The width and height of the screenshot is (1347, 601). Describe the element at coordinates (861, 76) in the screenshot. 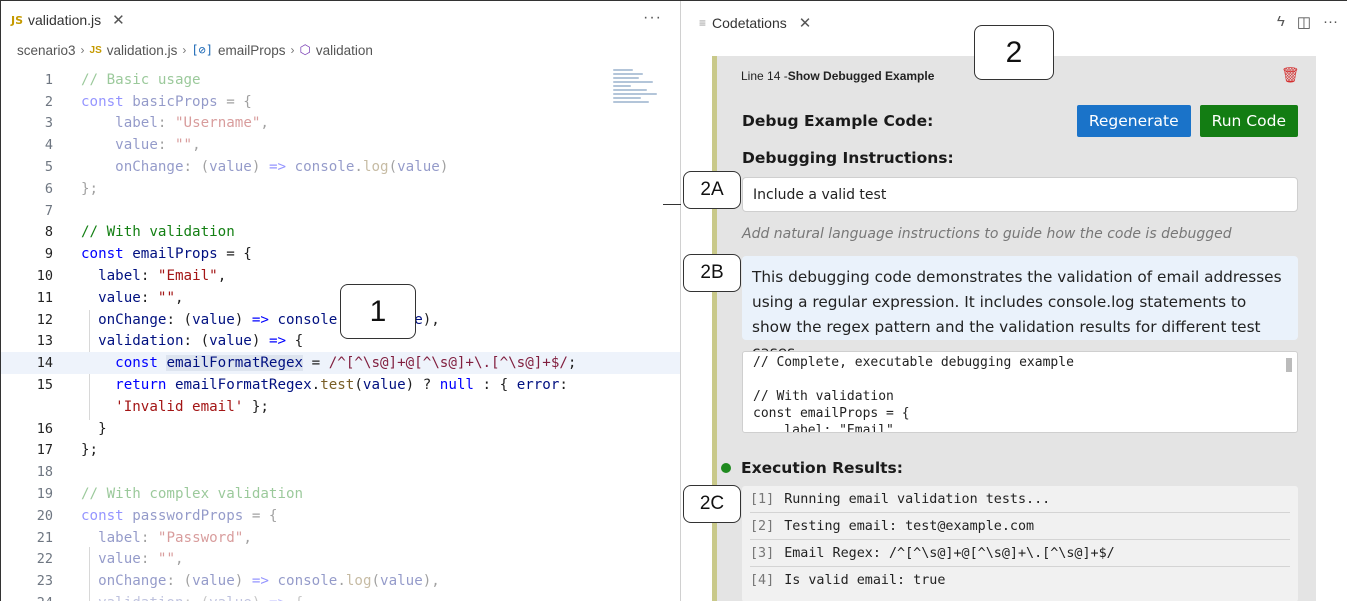

I see `card-title: Show Debugged Example` at that location.